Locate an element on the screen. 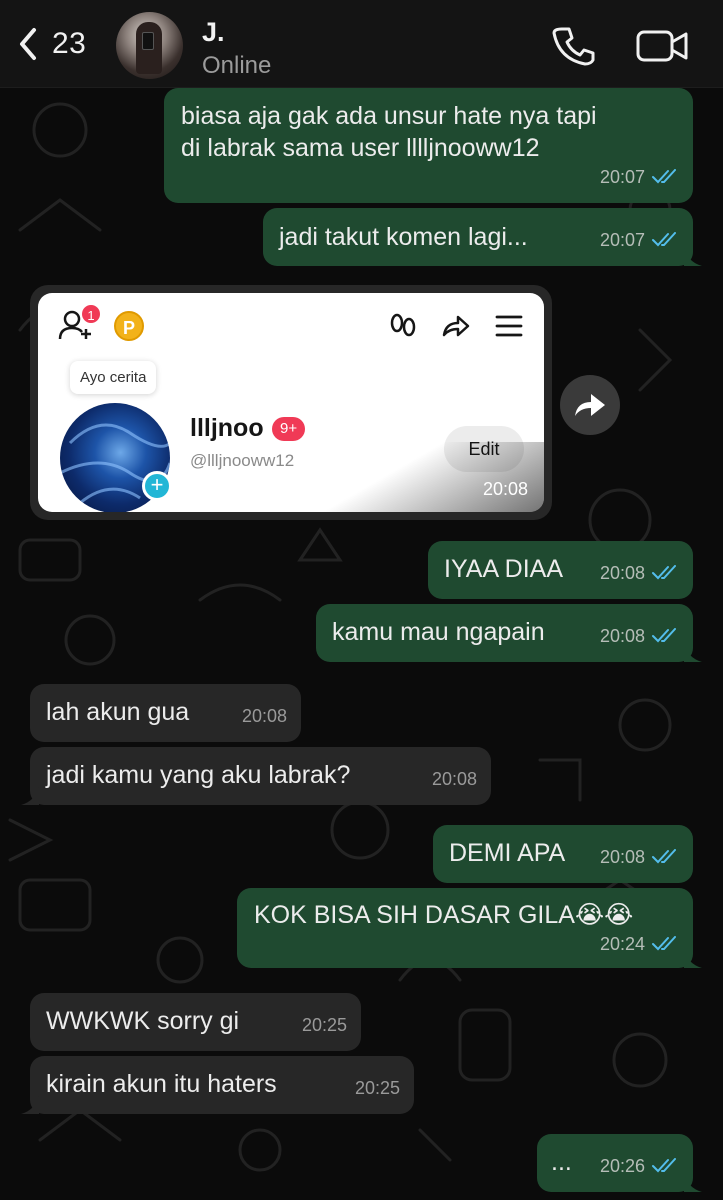 This screenshot has height=1200, width=723. message-text: kirain akun itu haters is located at coordinates (161, 1084).